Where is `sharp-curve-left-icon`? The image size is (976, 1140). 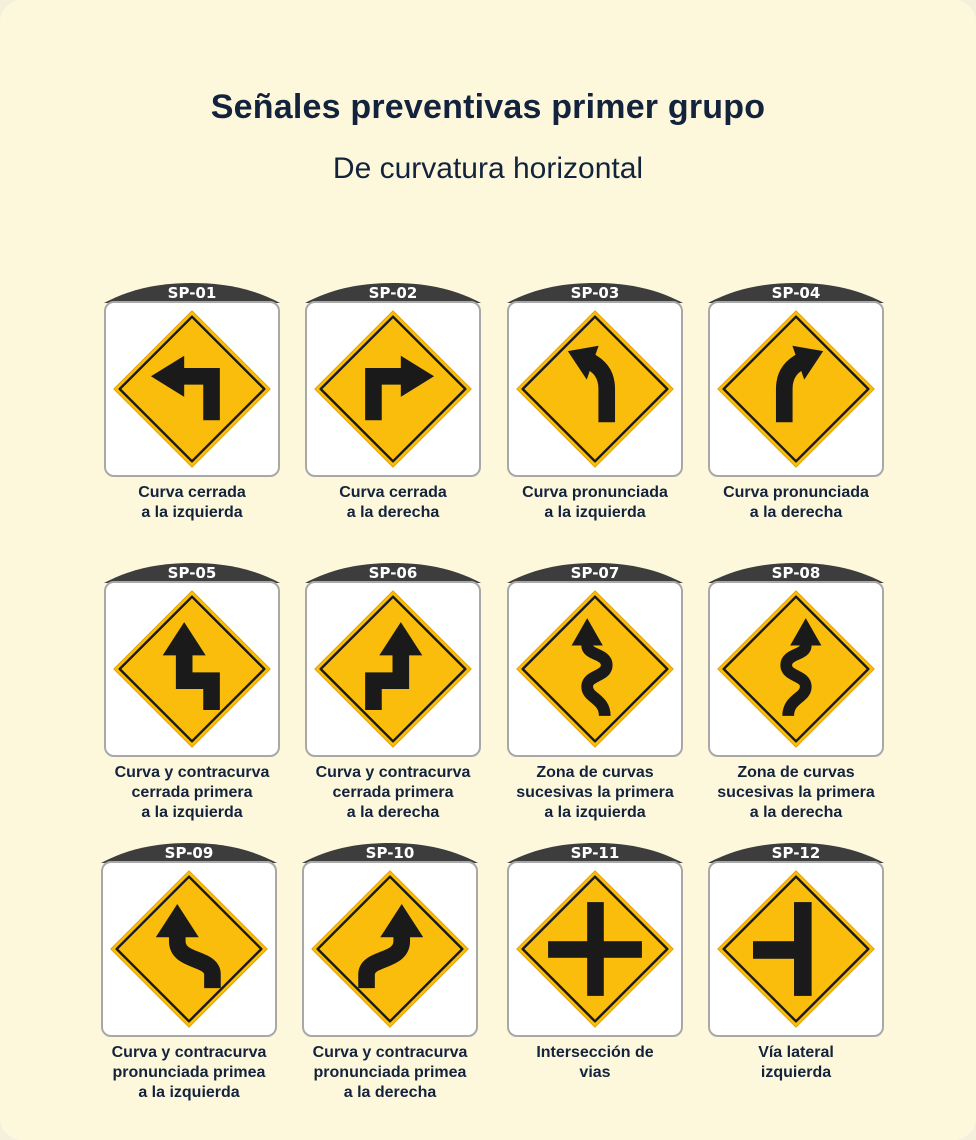 sharp-curve-left-icon is located at coordinates (192, 389).